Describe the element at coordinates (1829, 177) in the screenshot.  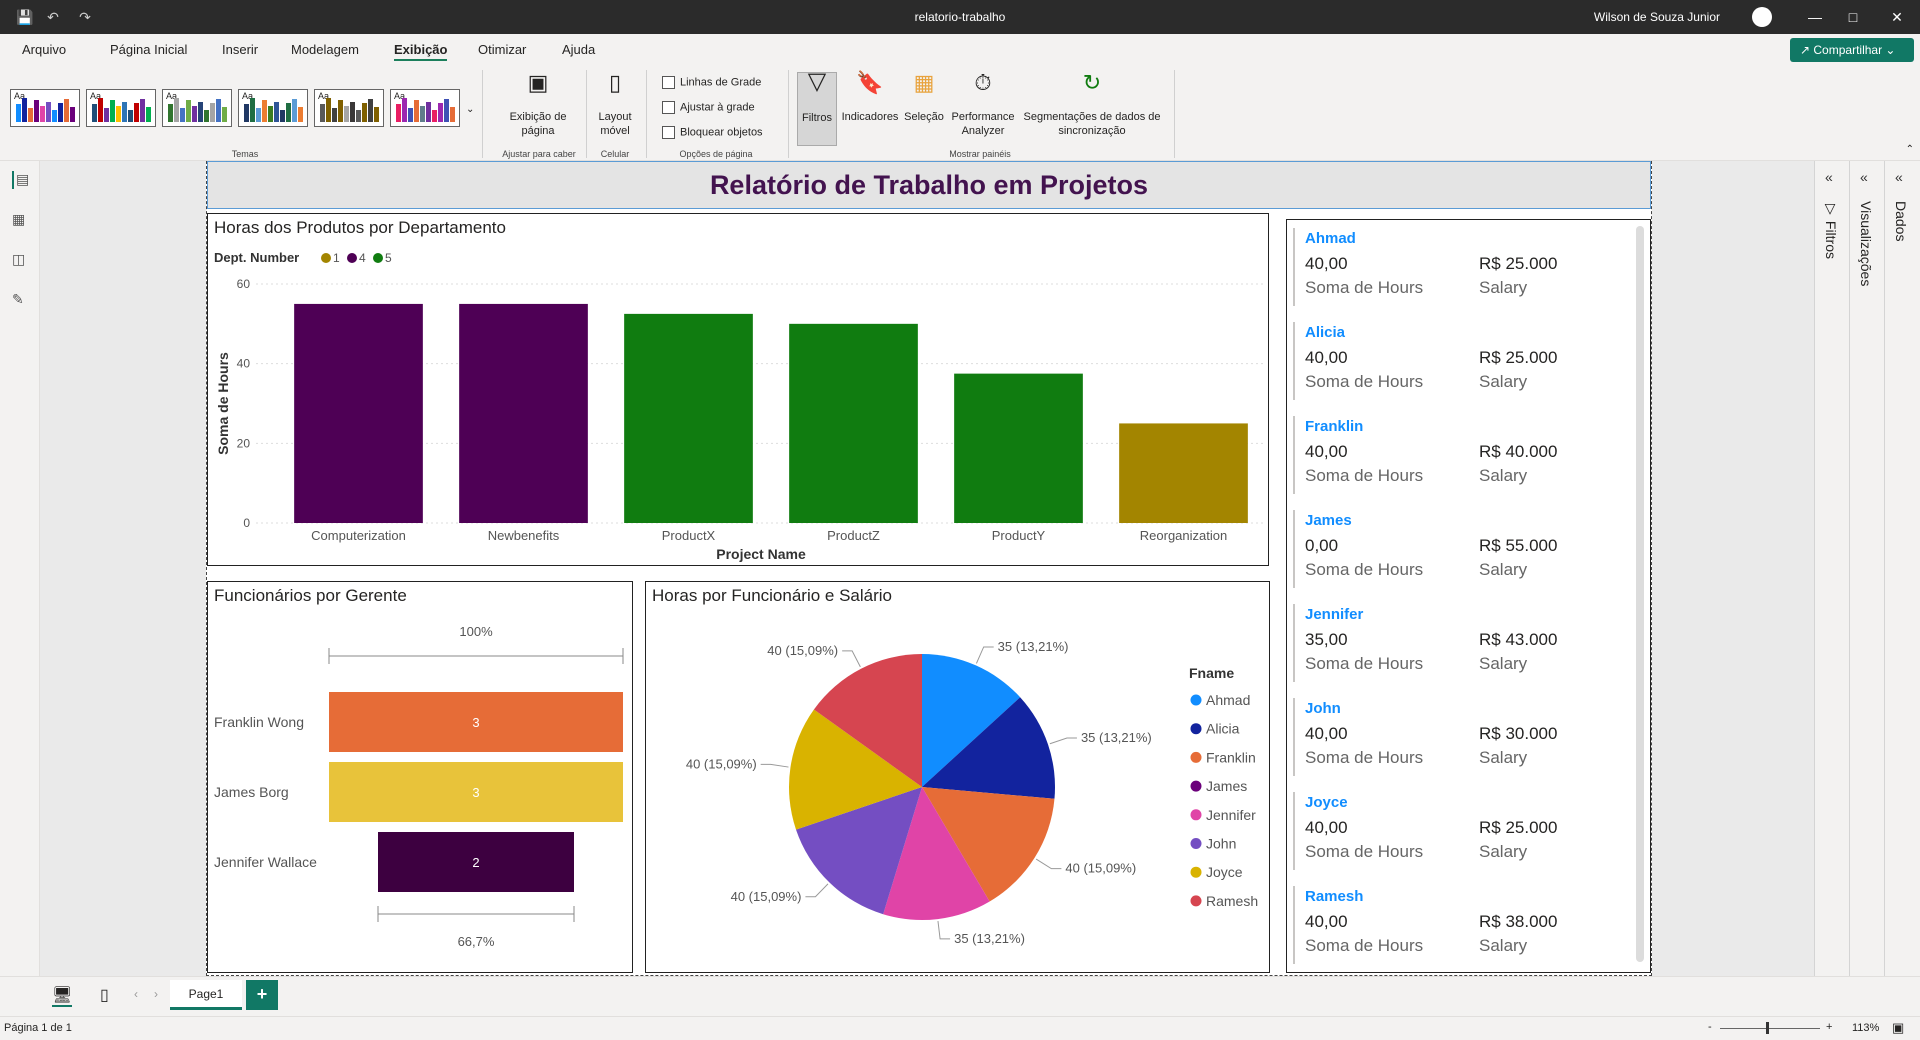
I see `expand-filters-icon: «` at that location.